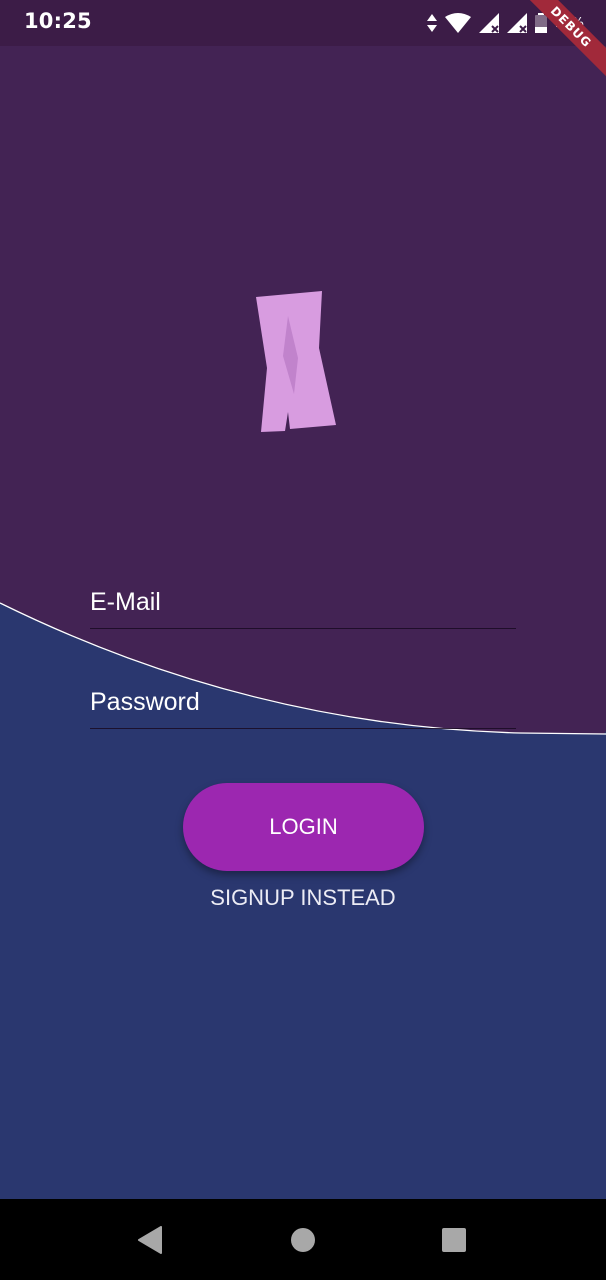 The height and width of the screenshot is (1280, 606). Describe the element at coordinates (432, 23) in the screenshot. I see `data-arrows-icon` at that location.